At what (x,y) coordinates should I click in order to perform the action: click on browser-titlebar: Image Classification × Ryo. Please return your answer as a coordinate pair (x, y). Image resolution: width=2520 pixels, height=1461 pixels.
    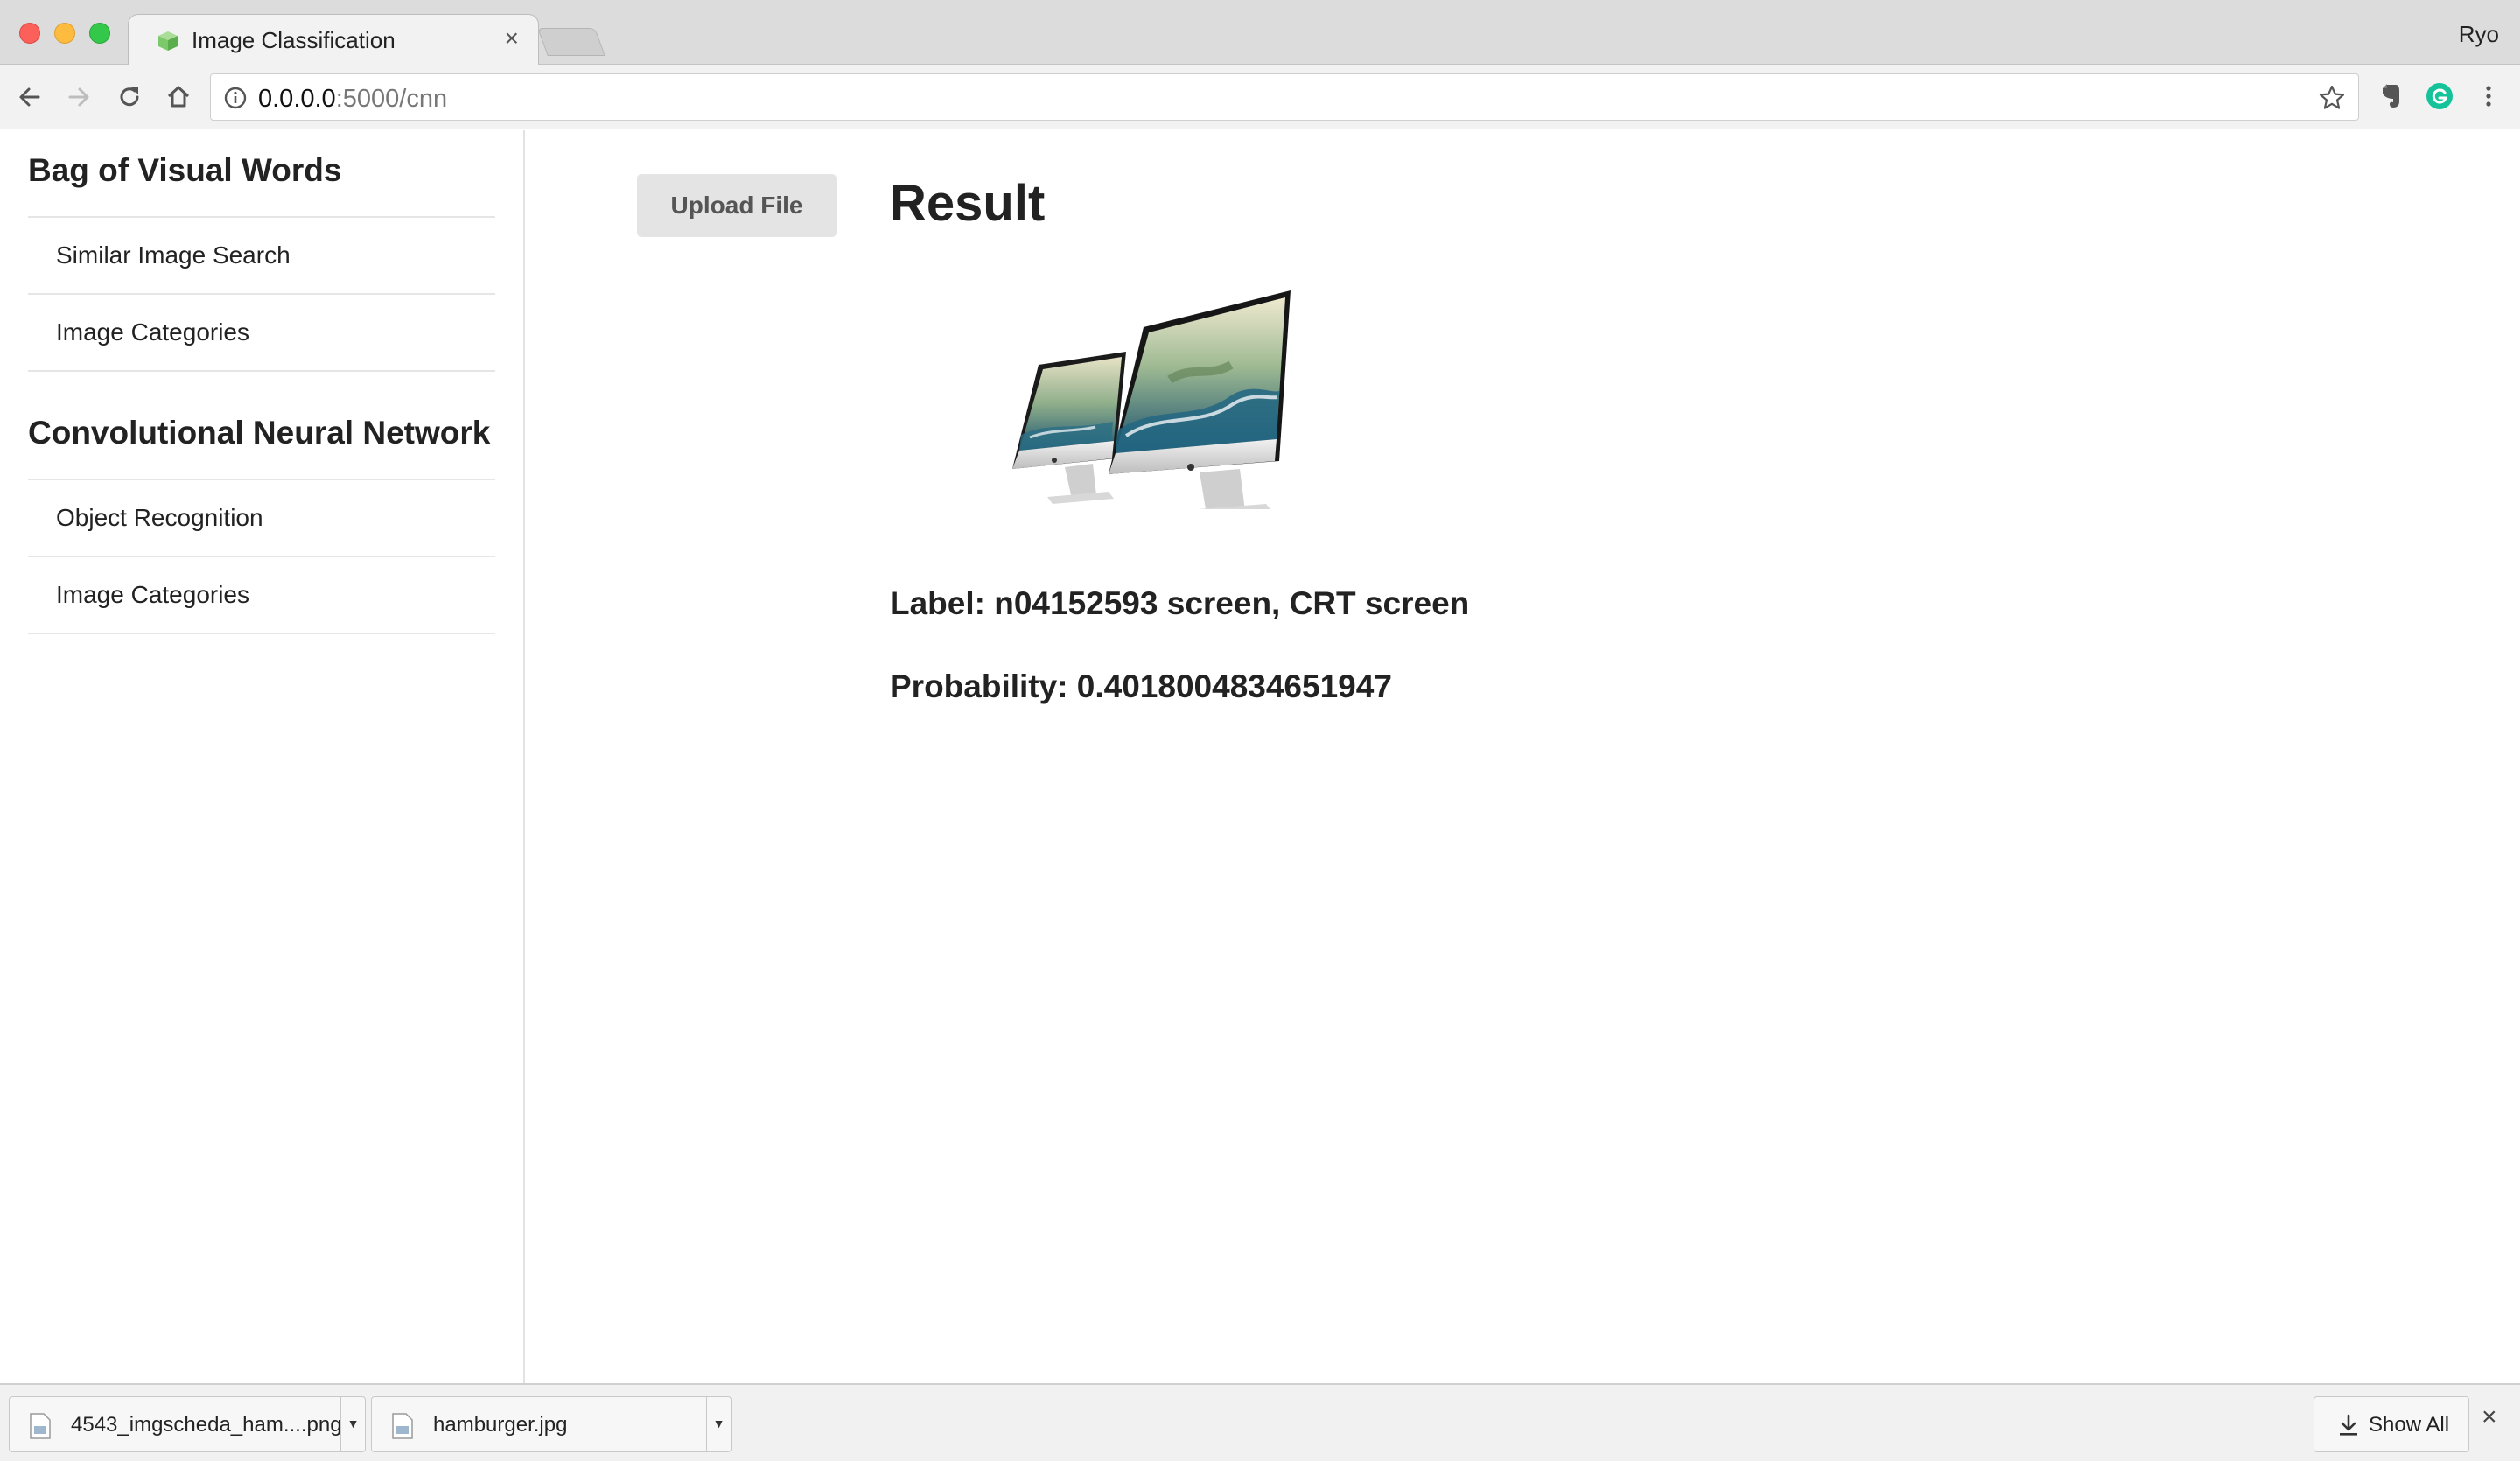
    Looking at the image, I should click on (1260, 33).